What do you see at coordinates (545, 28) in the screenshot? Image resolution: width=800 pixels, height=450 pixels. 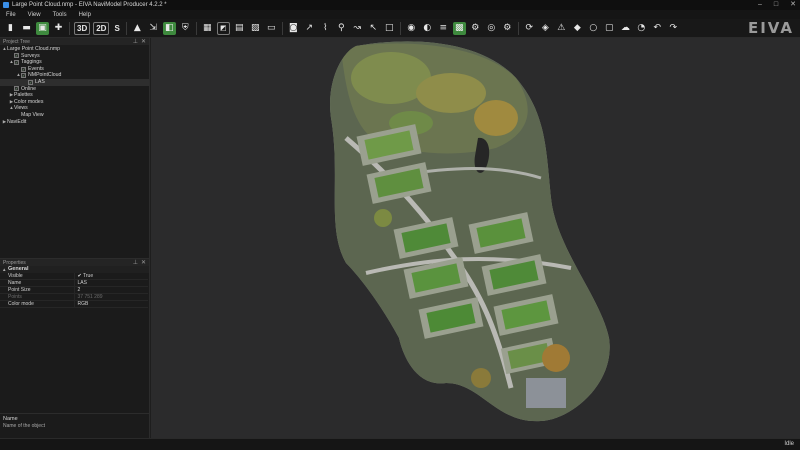 I see `layers-icon: ◈` at bounding box center [545, 28].